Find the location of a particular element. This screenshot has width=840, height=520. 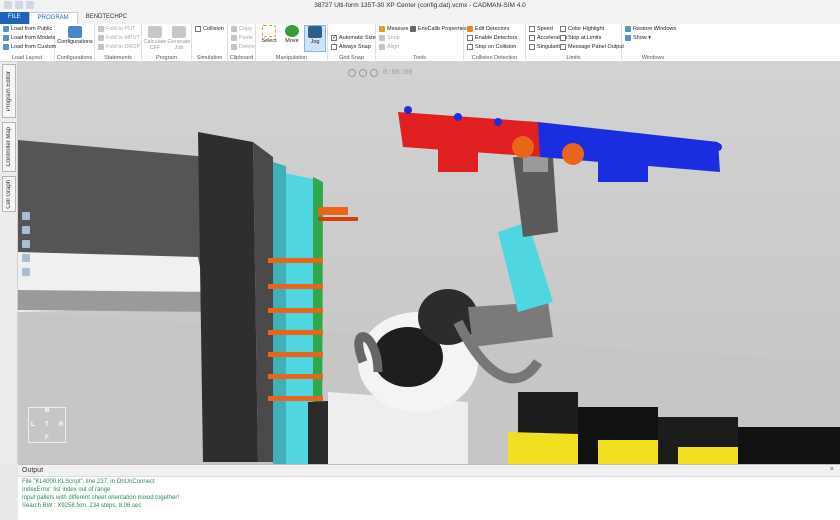

group-label: Grid Snap is located at coordinates (351, 58).